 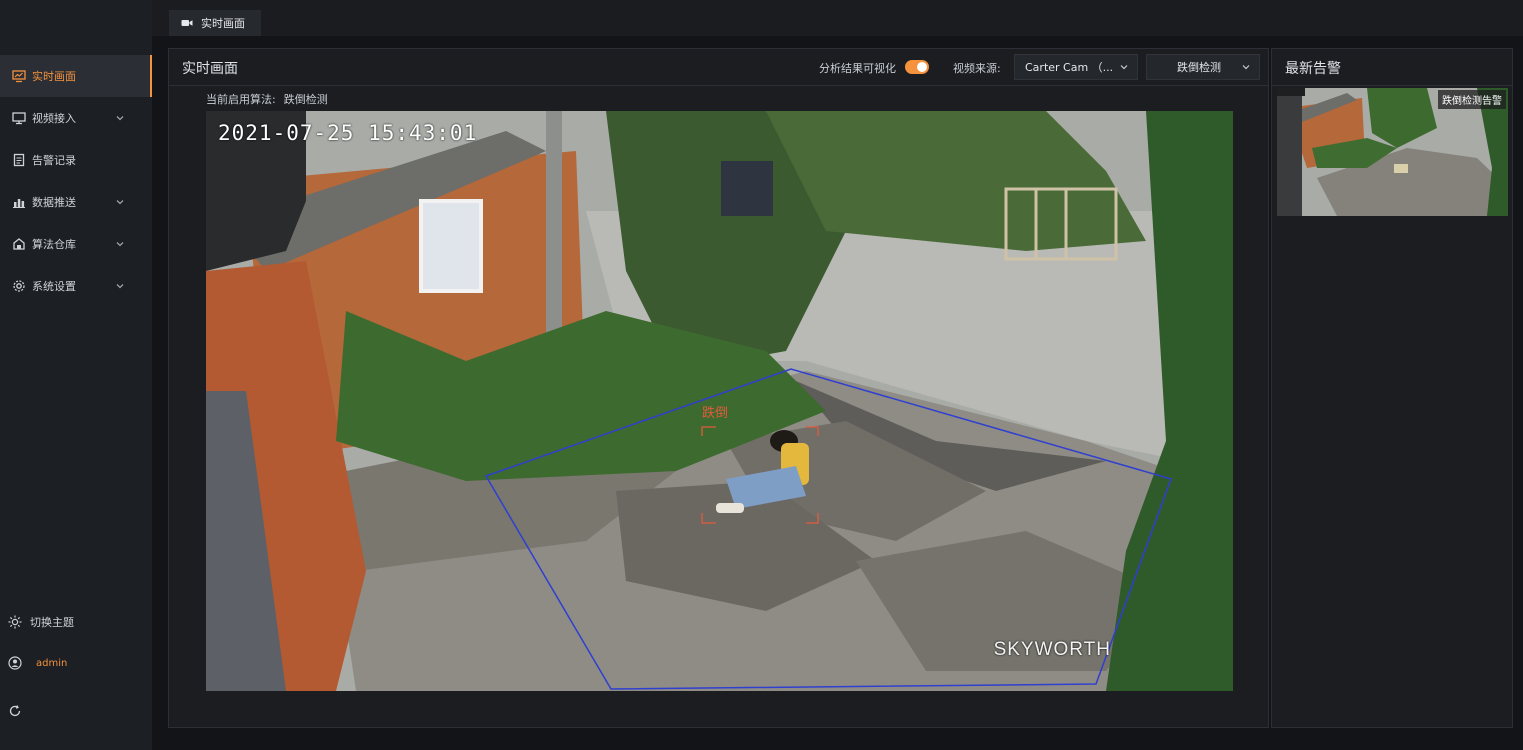 I want to click on sidebar-item-live: 实时画面, so click(x=76, y=76).